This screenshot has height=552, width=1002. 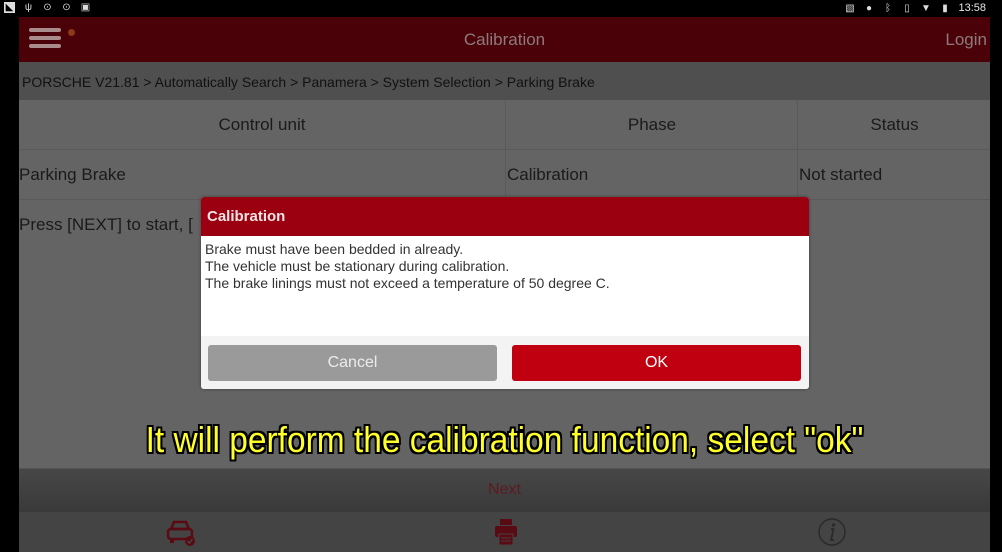 I want to click on bottom-toolbar, so click(x=504, y=531).